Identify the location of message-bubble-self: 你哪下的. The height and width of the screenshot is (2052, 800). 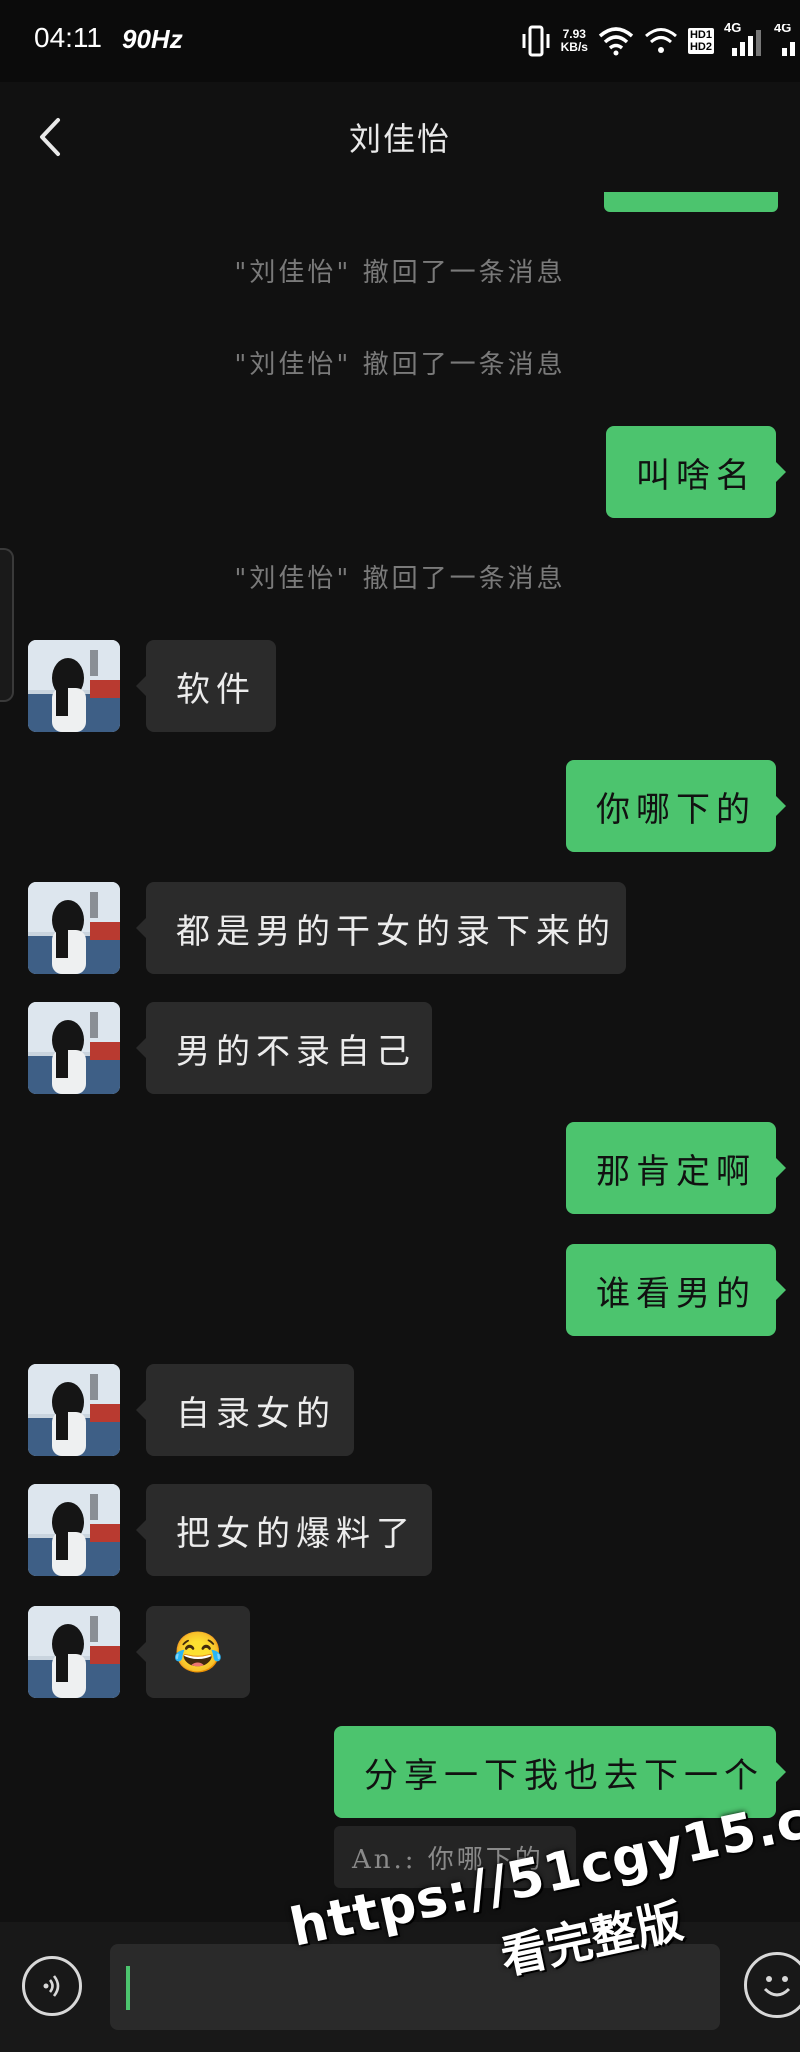
(676, 806).